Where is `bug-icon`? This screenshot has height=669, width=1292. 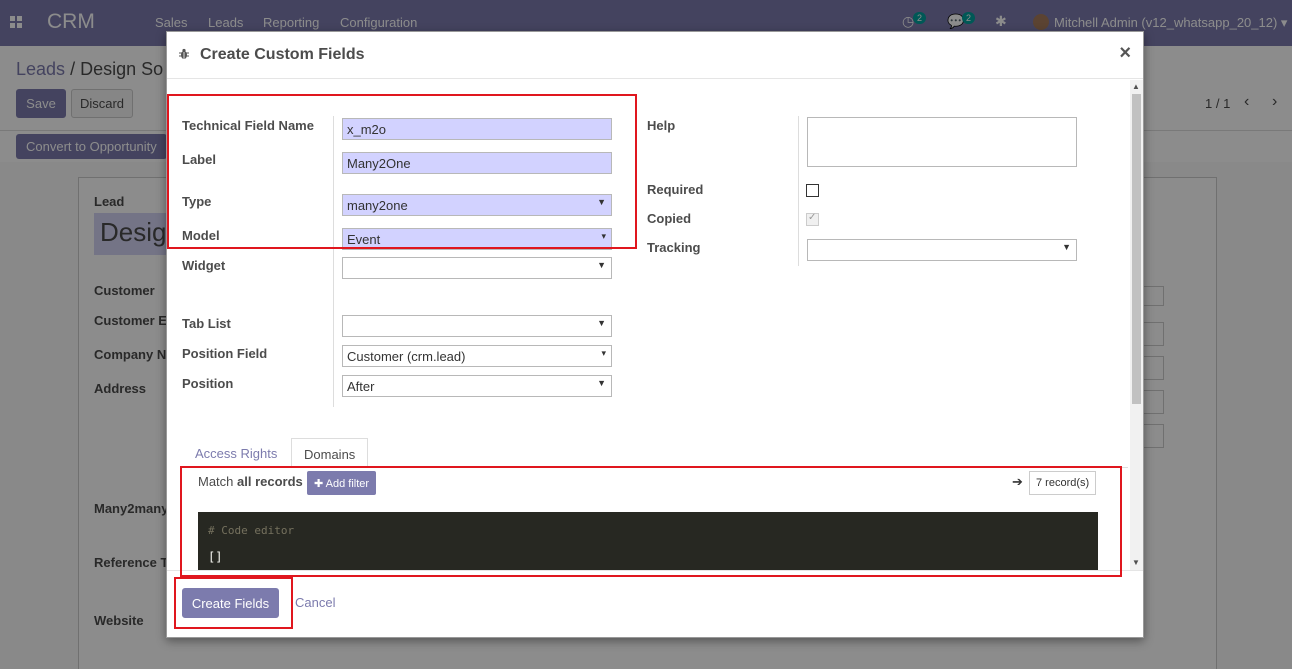
bug-icon is located at coordinates (184, 53).